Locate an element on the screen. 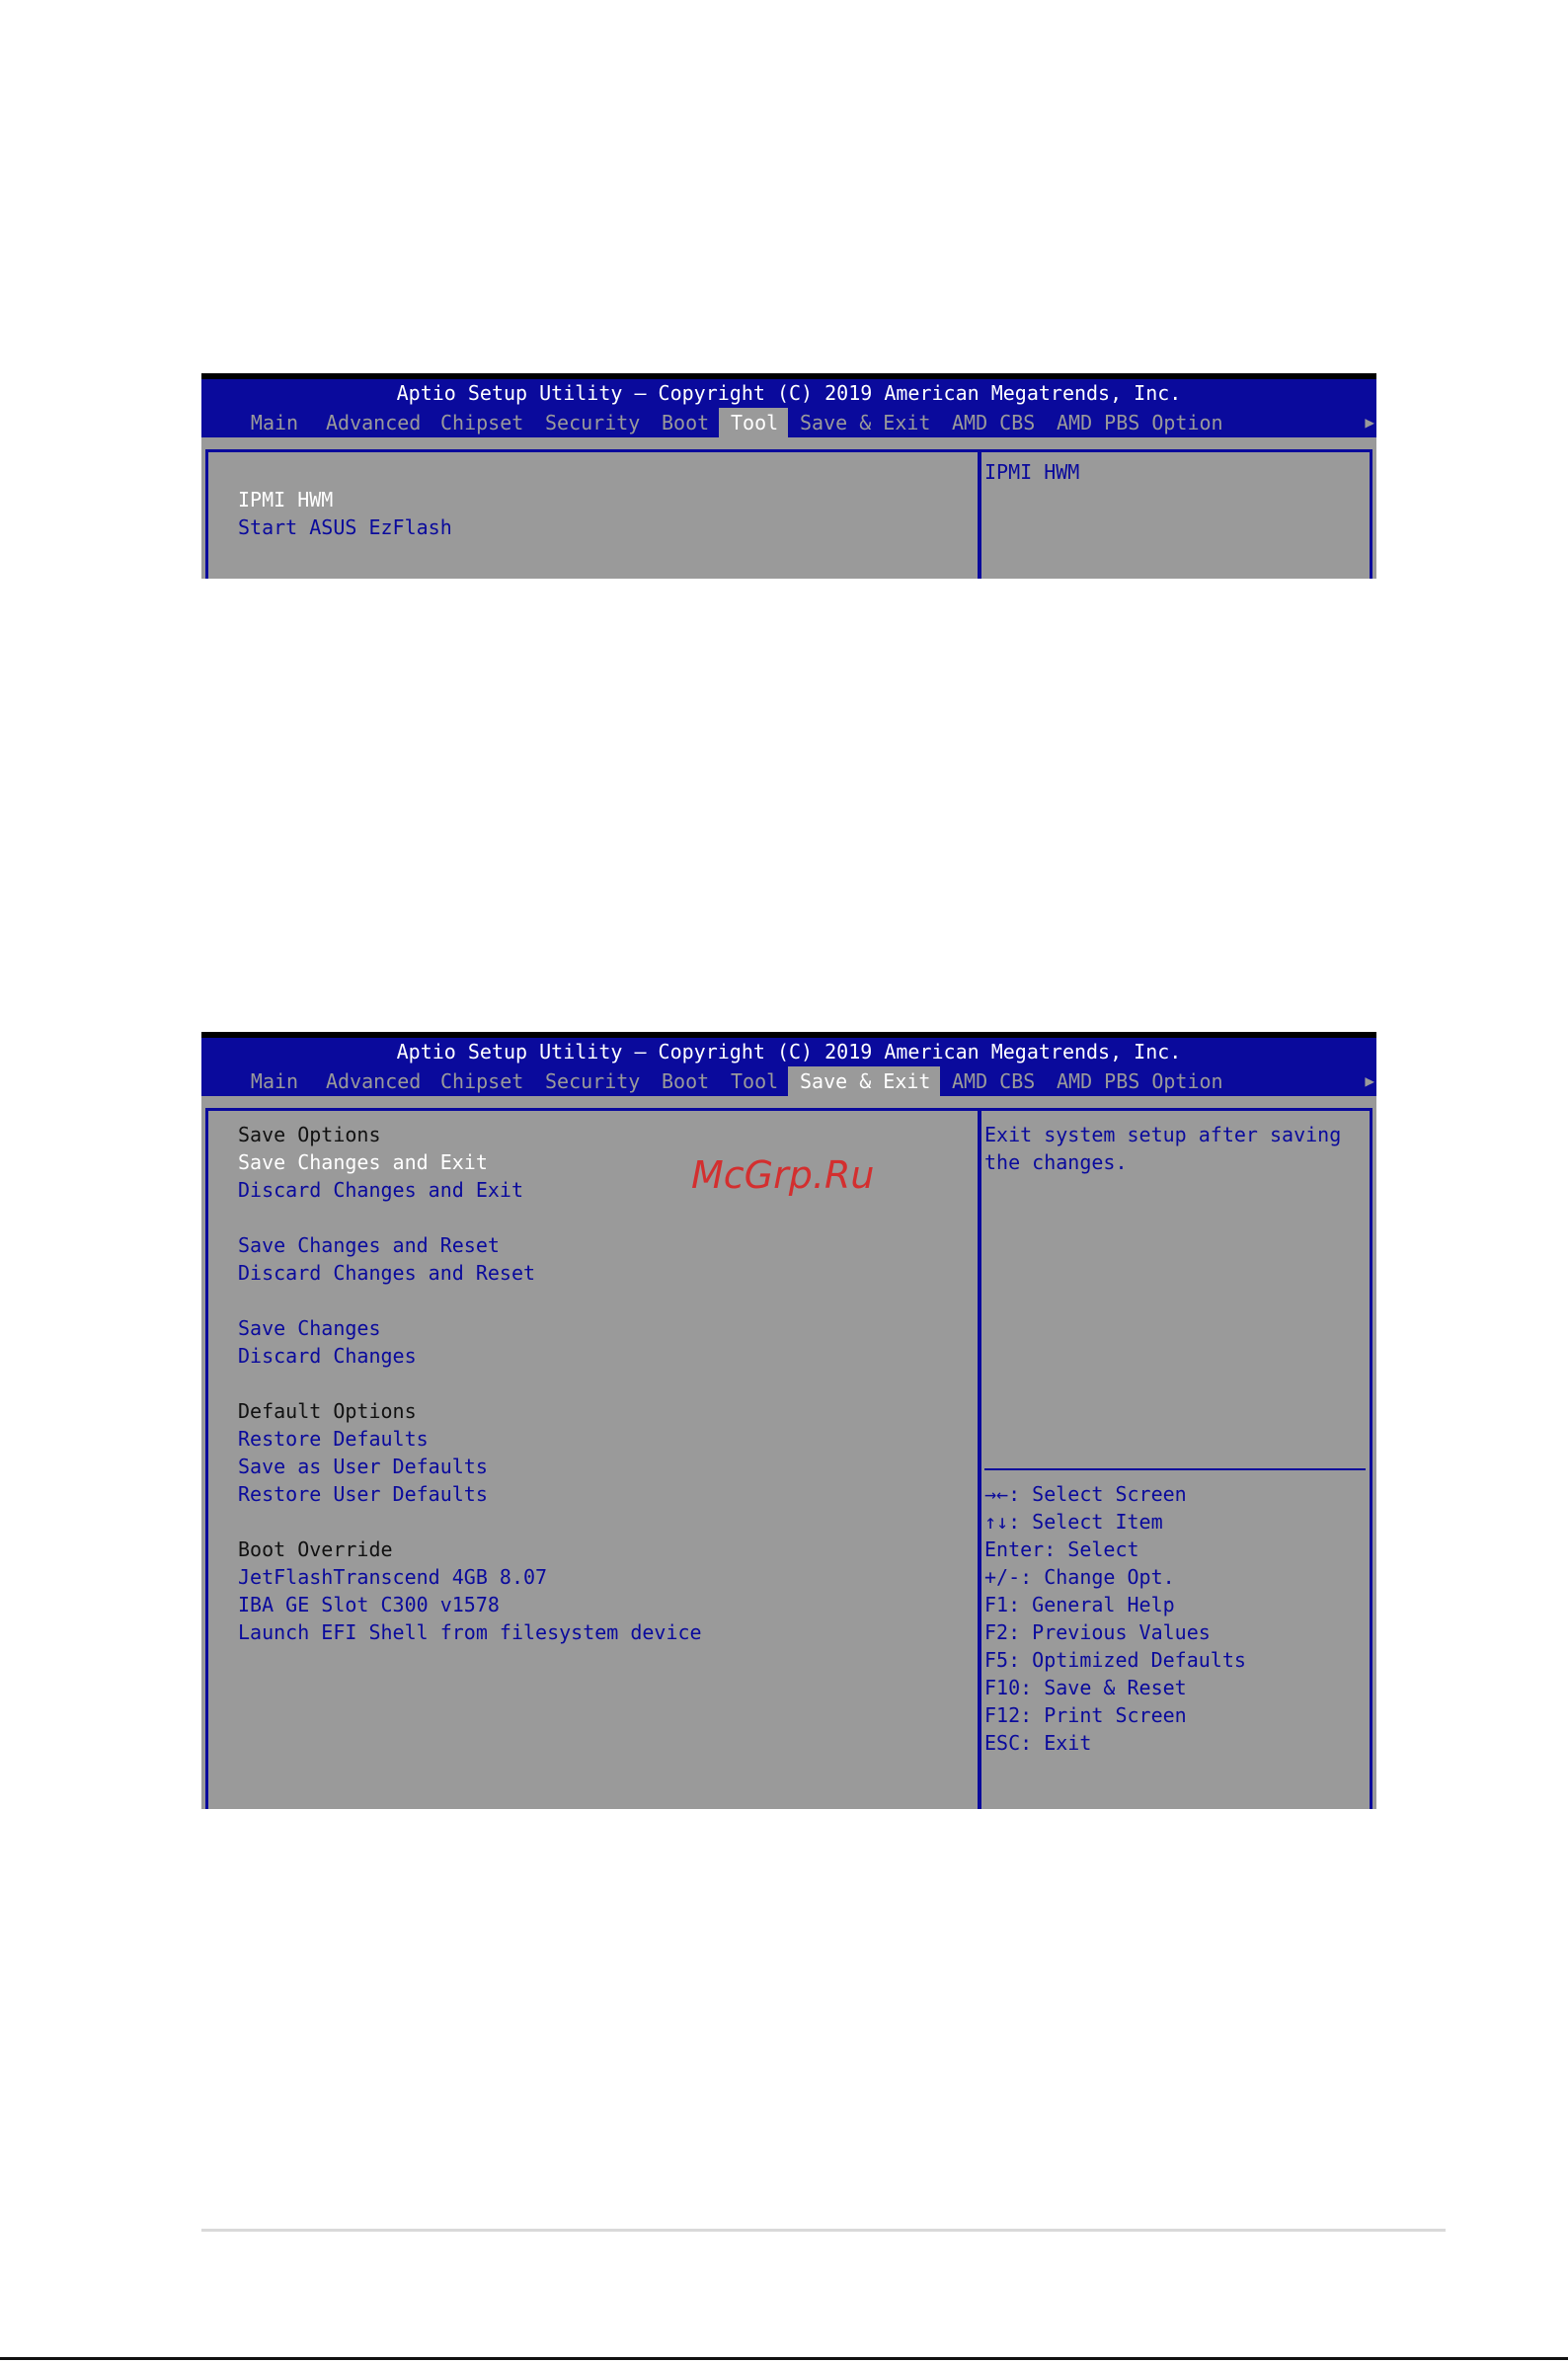 The width and height of the screenshot is (1568, 2363). discard-changes-item: Discard Changes is located at coordinates (327, 1356).